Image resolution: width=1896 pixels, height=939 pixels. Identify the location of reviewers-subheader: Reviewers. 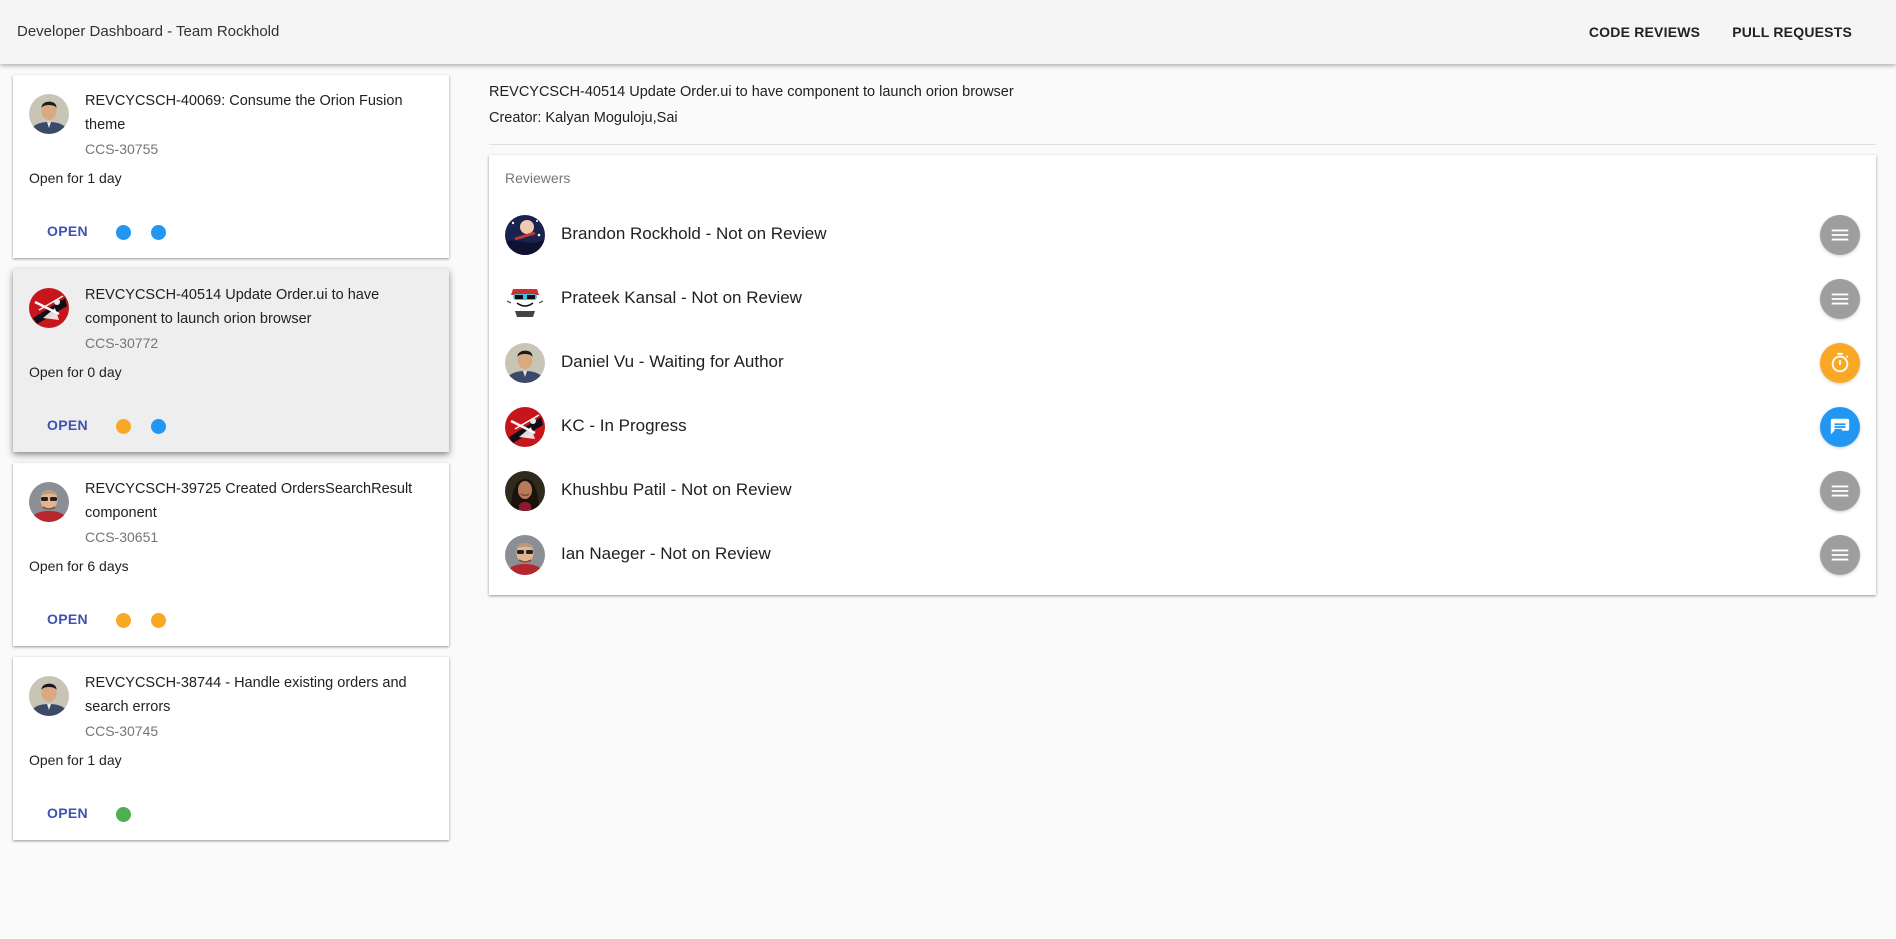
(538, 178).